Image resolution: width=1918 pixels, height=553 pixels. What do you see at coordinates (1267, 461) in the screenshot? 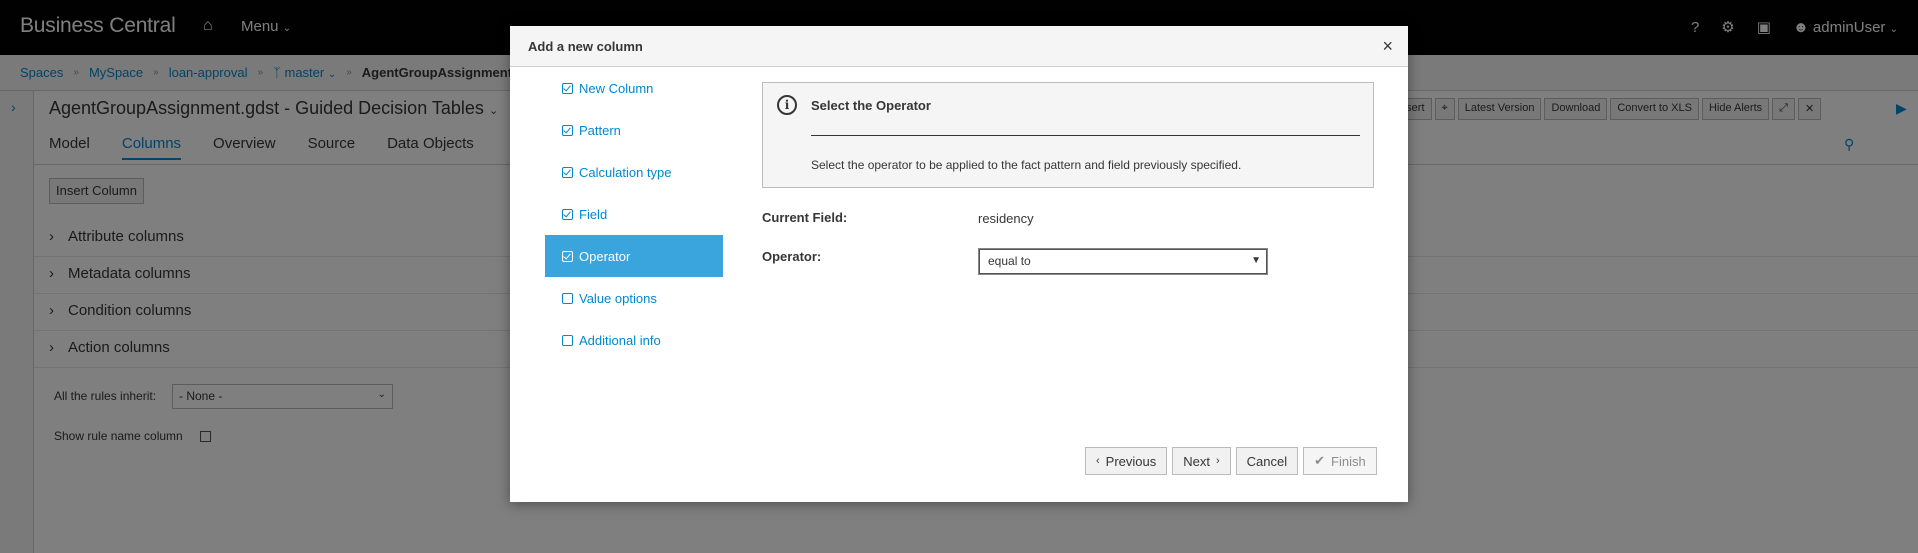
I see `cancel-button: Cancel` at bounding box center [1267, 461].